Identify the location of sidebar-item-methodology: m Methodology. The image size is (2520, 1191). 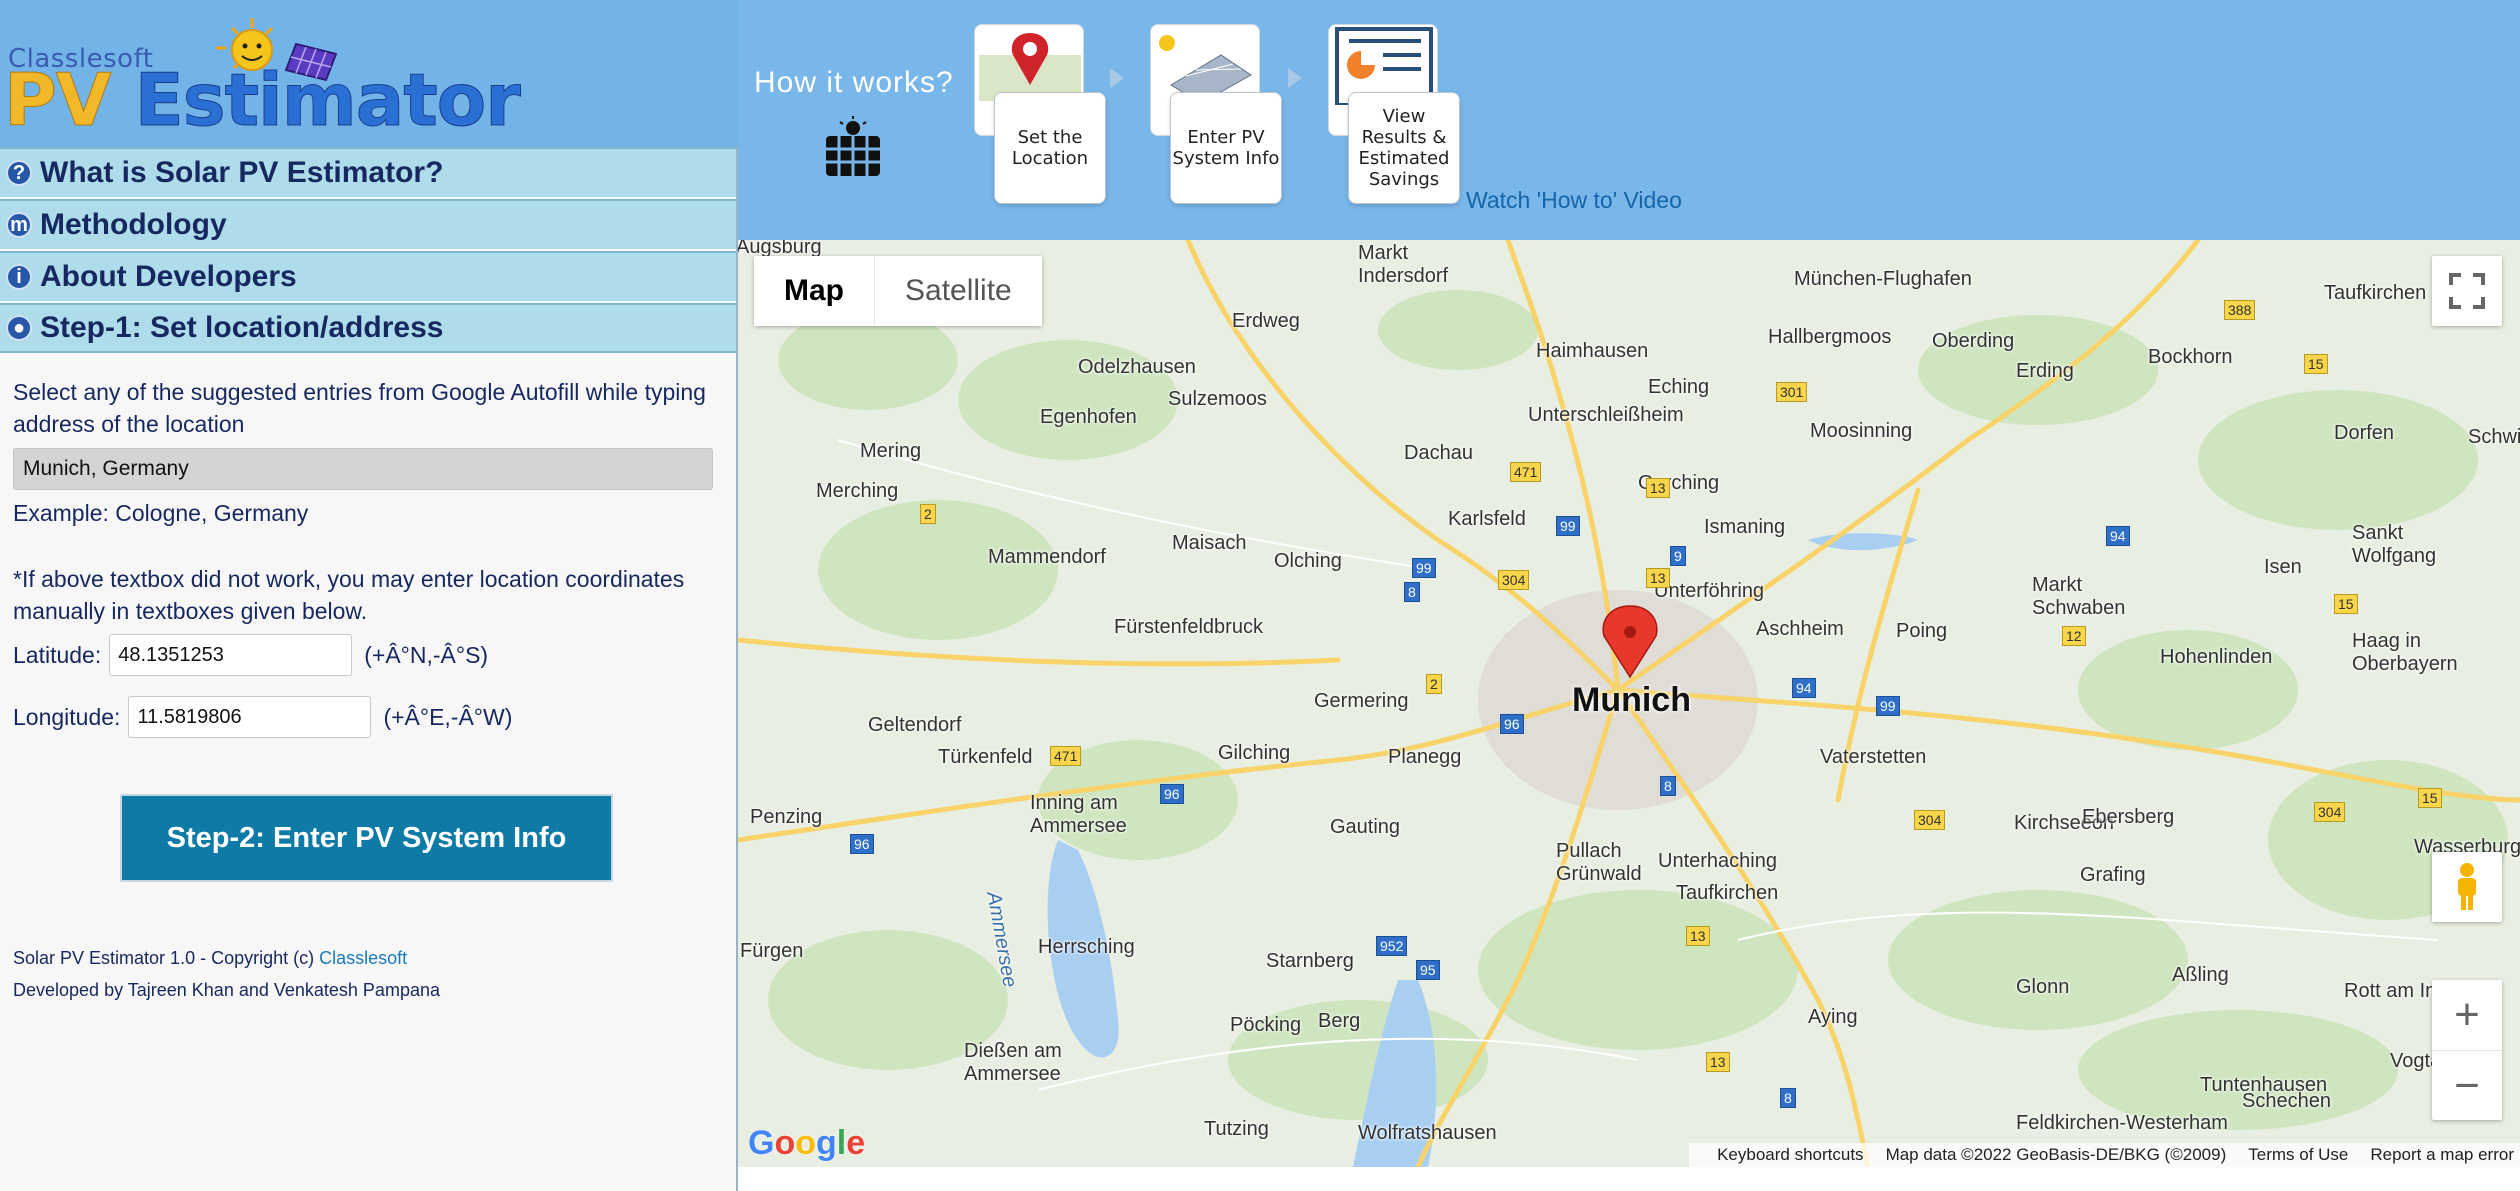
(368, 224).